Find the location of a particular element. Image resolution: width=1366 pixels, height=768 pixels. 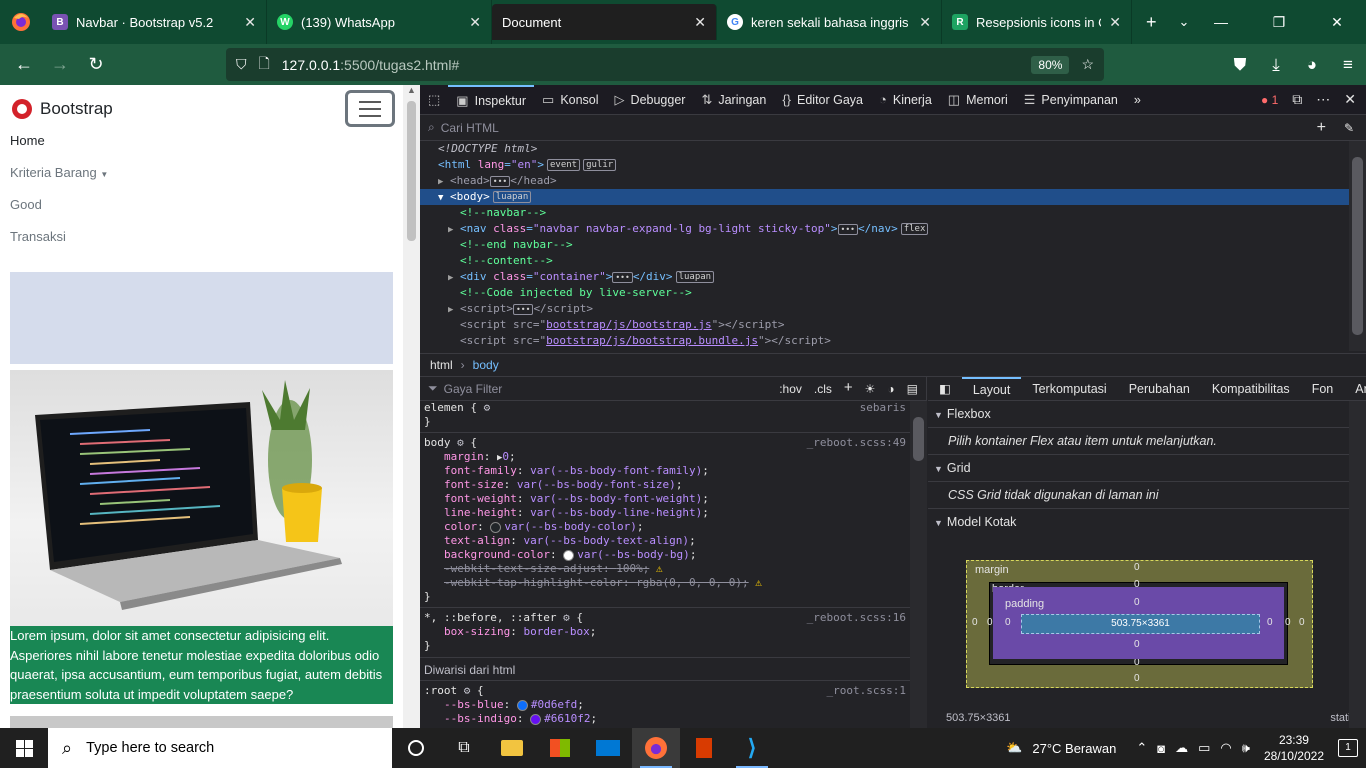

close-window-icon: ✕ is located at coordinates (1337, 22).